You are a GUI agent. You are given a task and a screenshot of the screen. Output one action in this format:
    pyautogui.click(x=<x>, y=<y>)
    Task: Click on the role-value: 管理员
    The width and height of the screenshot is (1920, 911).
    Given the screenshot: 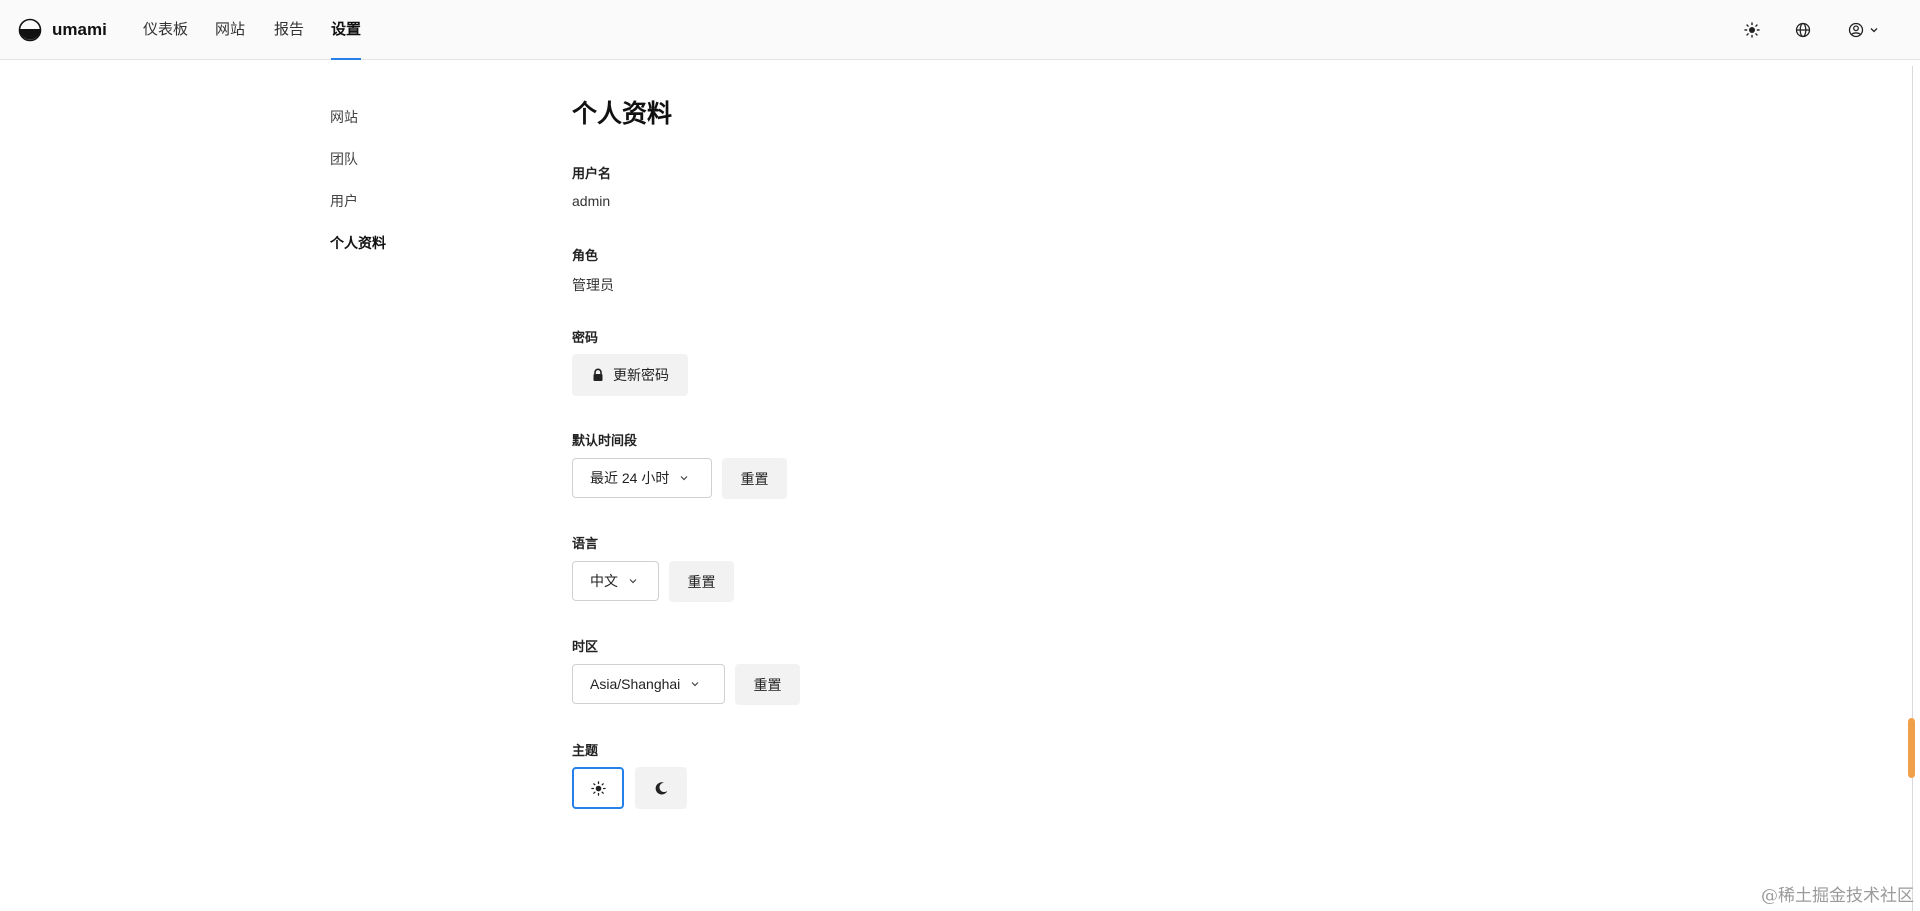 What is the action you would take?
    pyautogui.click(x=593, y=285)
    